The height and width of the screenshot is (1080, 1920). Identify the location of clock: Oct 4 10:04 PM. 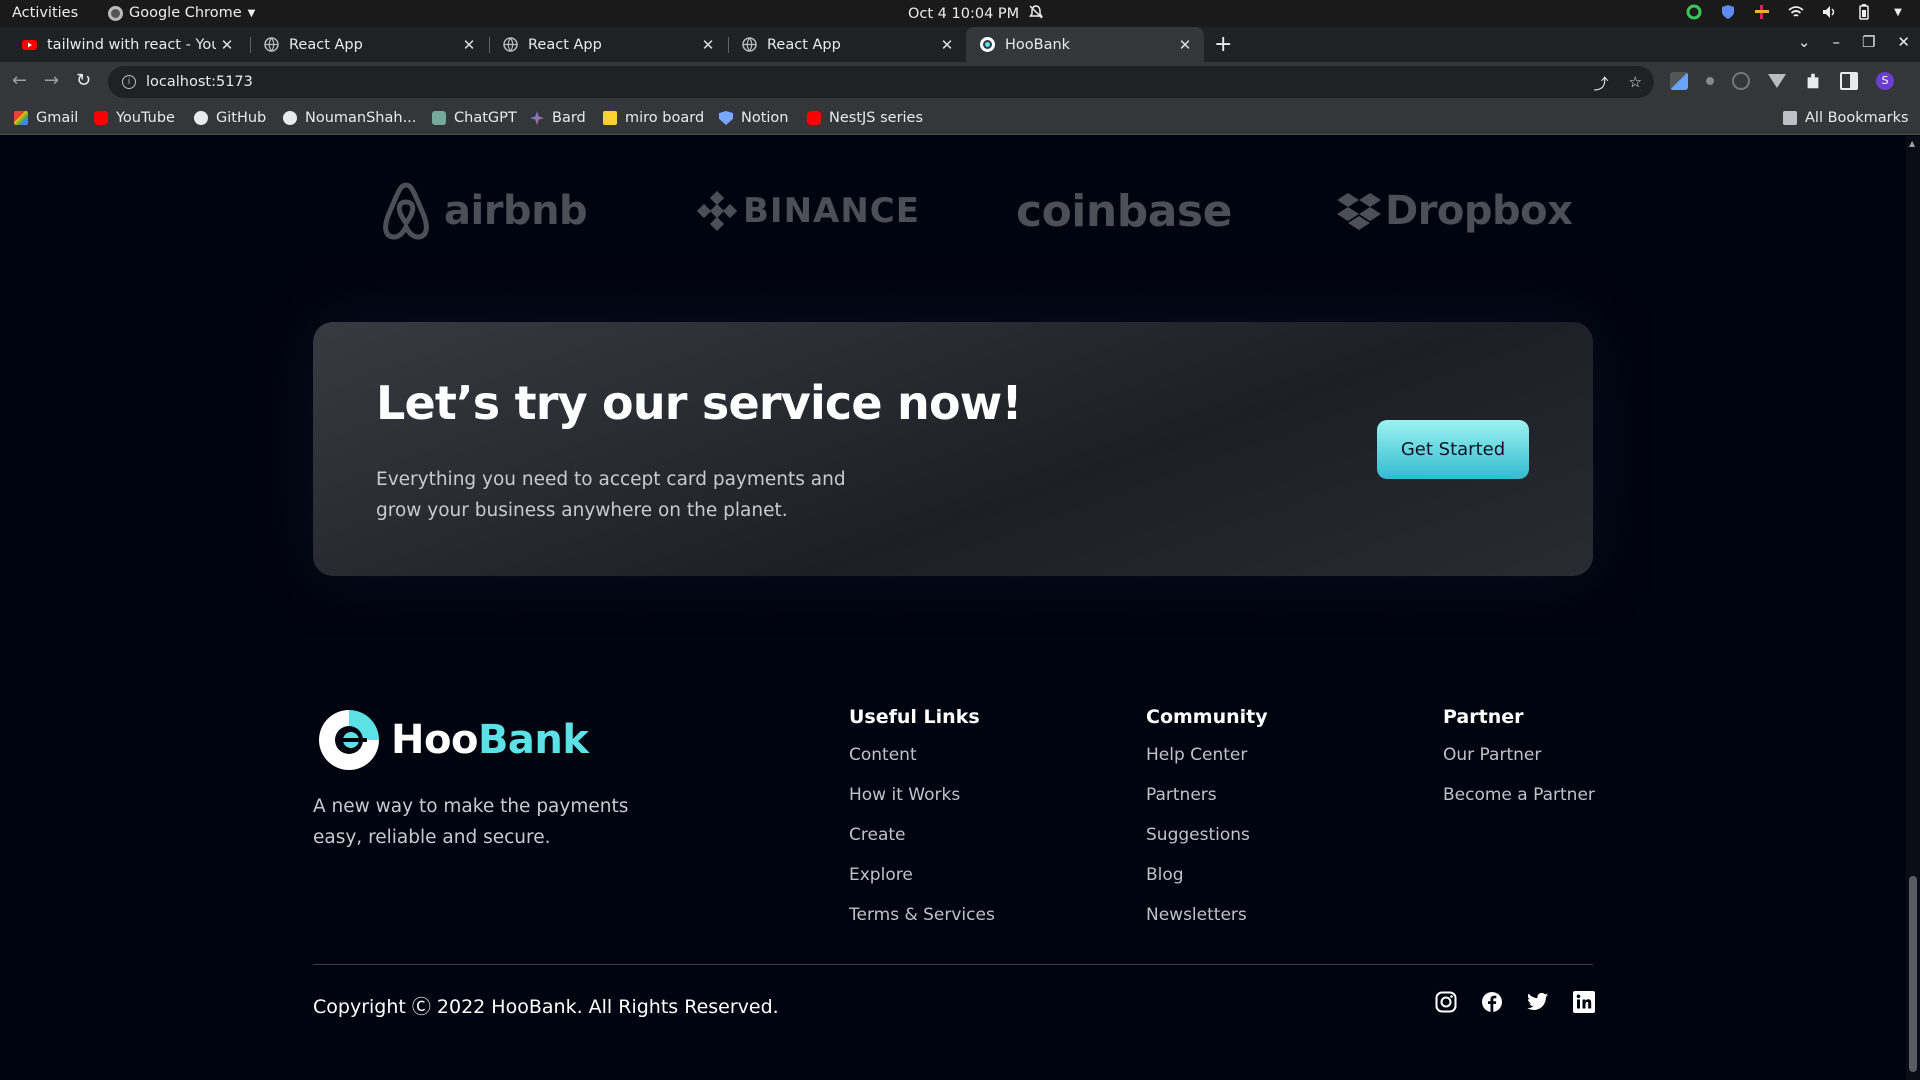
(976, 14).